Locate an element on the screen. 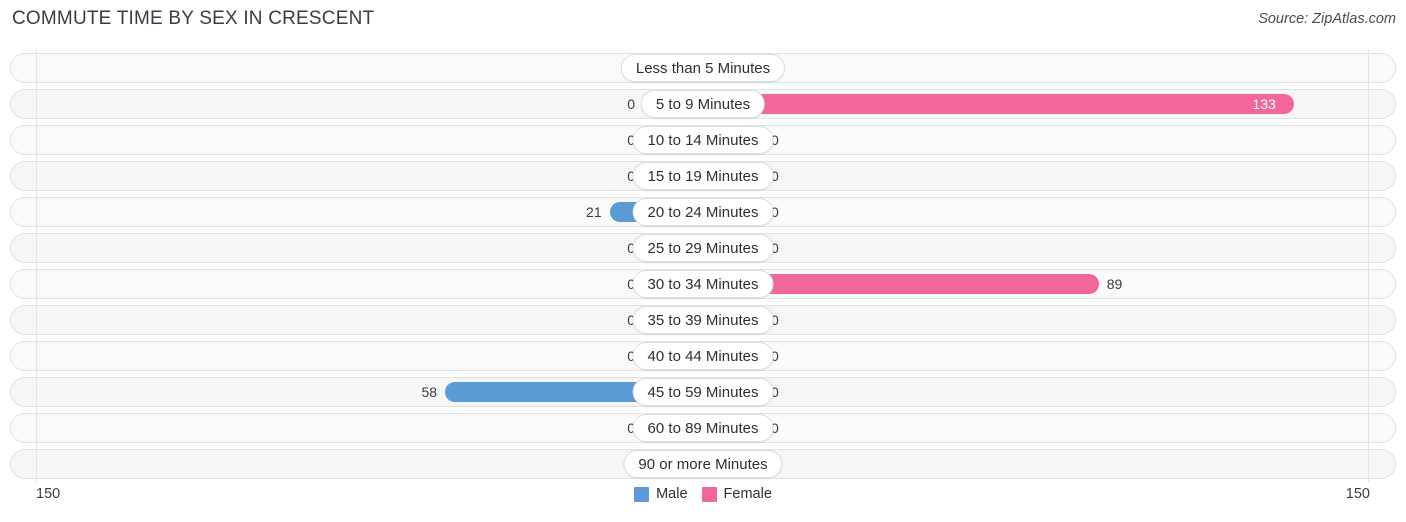 The height and width of the screenshot is (522, 1406). chart-row: 0 133 5 to 9 Minutes is located at coordinates (703, 104).